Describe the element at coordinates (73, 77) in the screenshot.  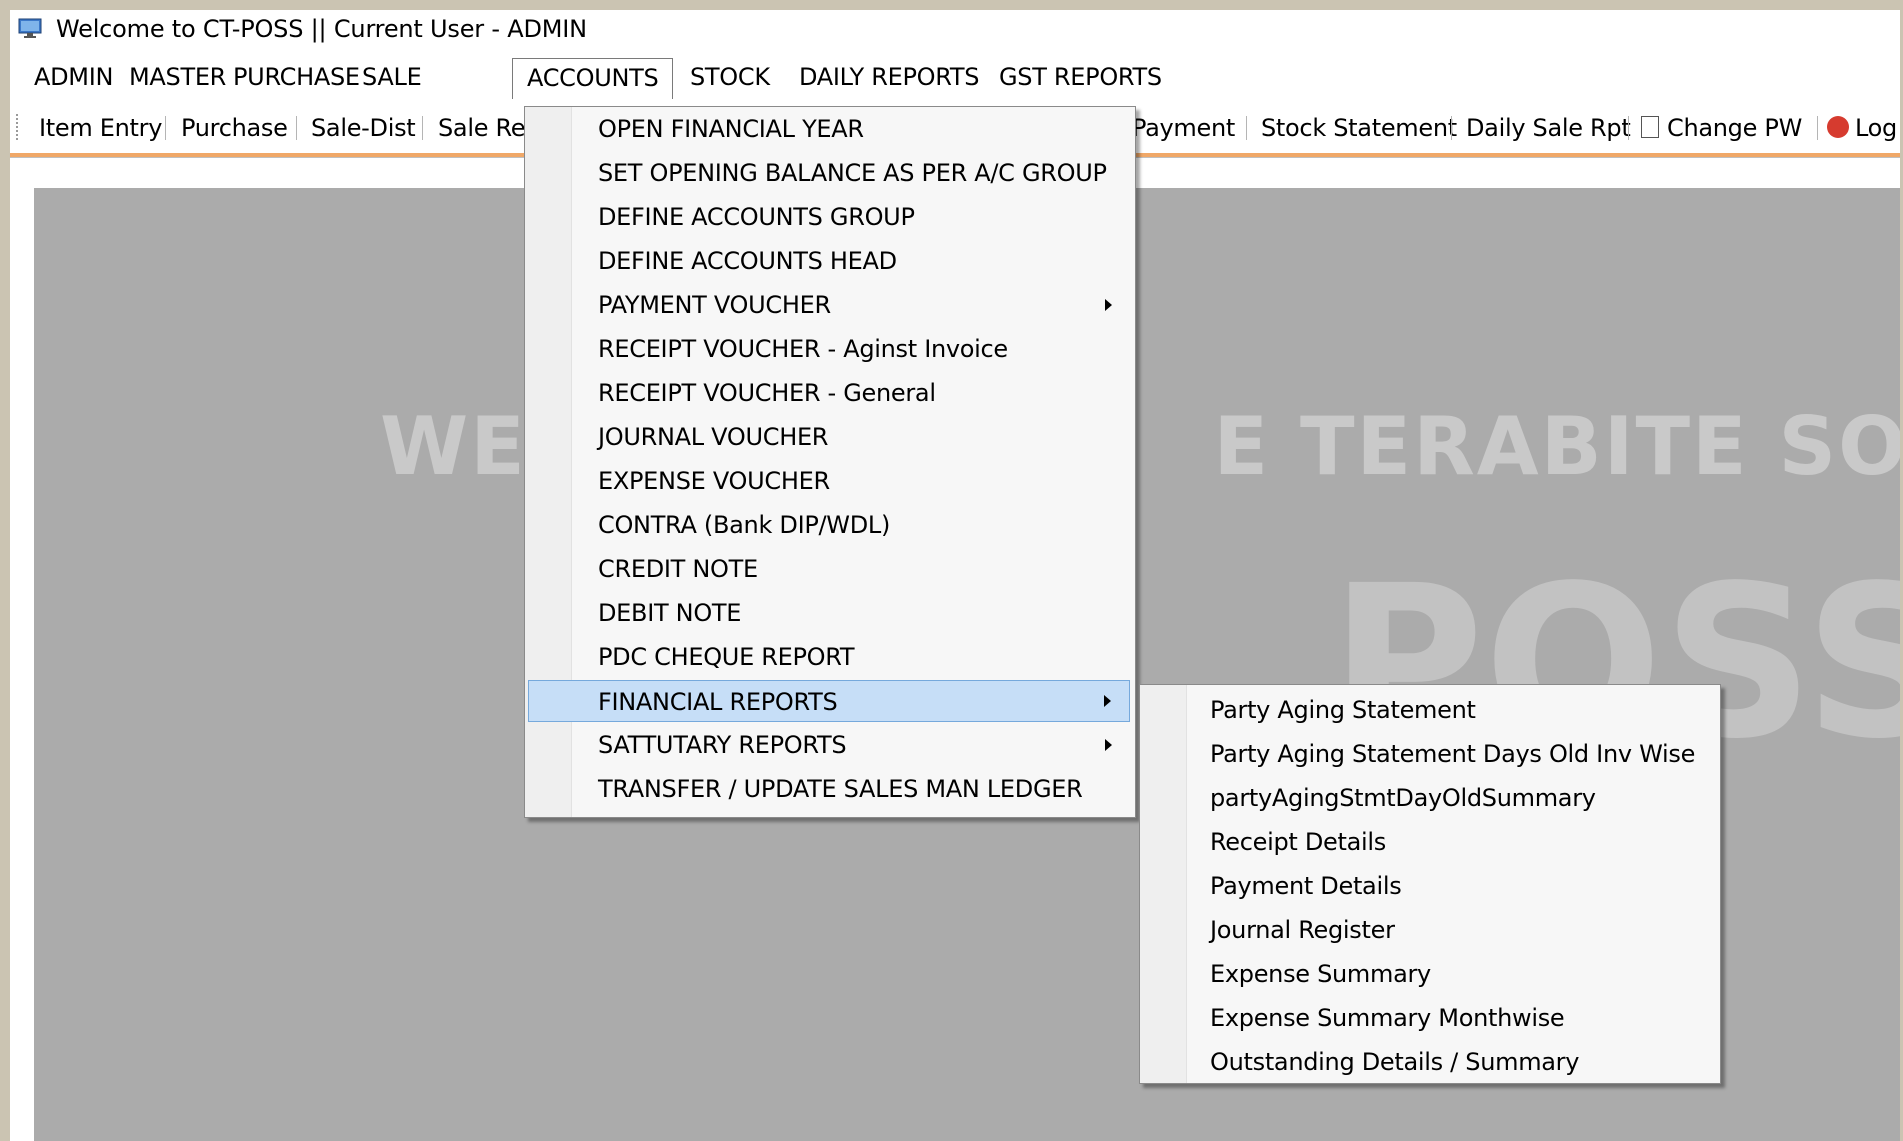
I see `menu-admin: ADMIN` at that location.